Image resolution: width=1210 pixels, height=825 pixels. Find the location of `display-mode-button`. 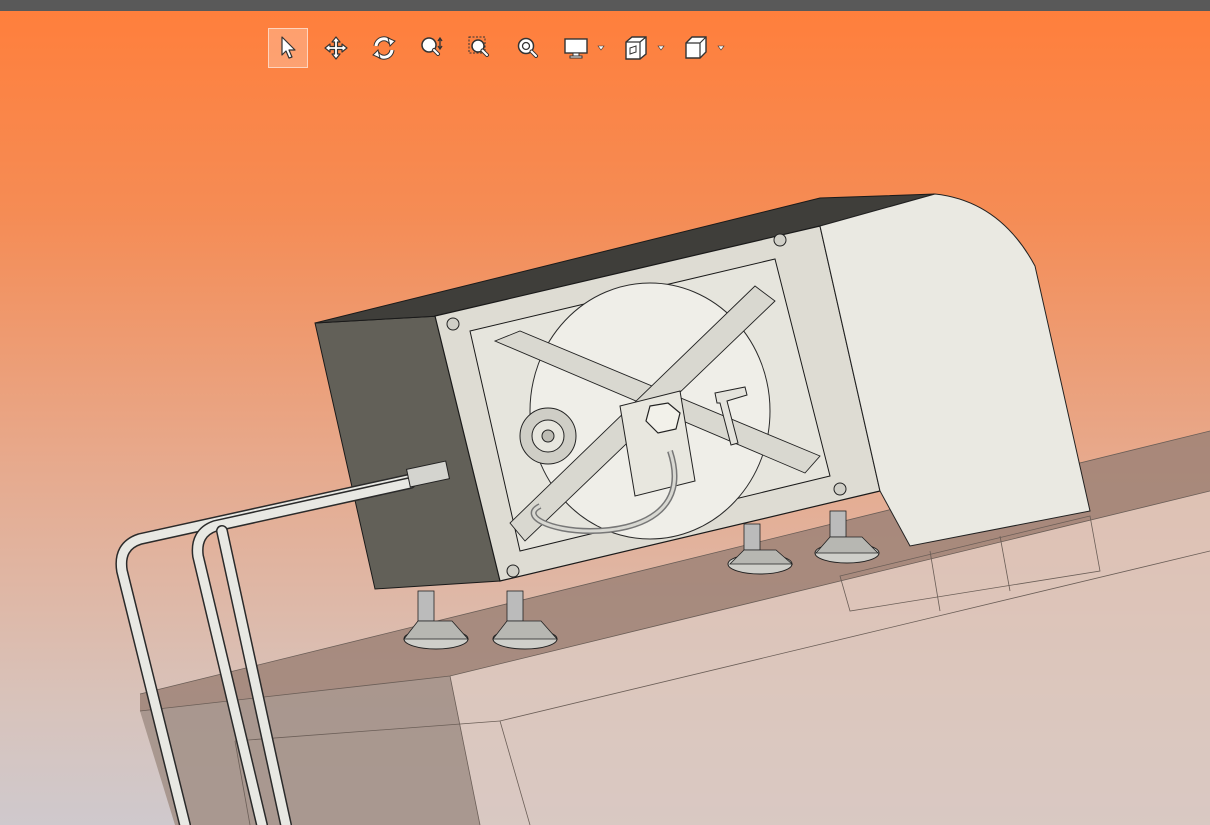

display-mode-button is located at coordinates (576, 48).